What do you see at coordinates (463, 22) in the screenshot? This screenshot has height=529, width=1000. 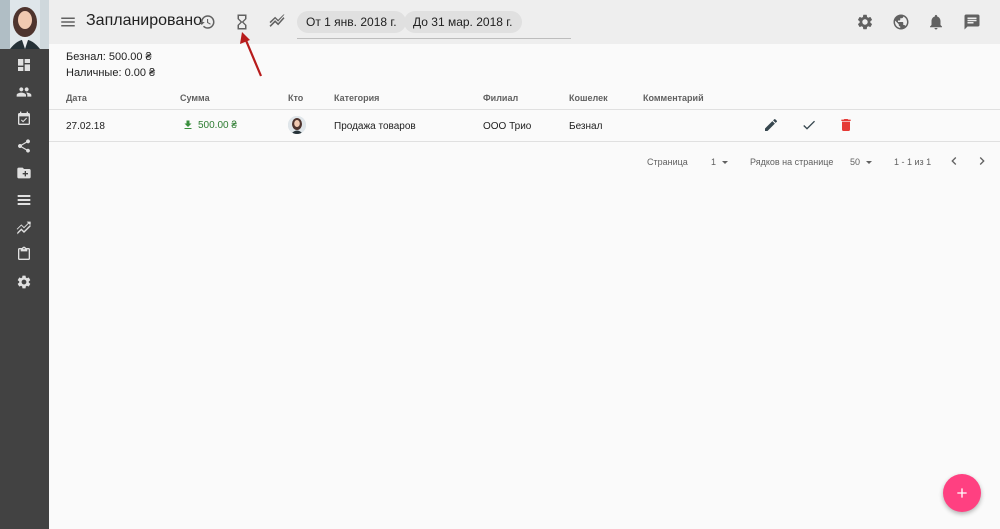 I see `date-to-chip: До 31 мар. 2018 г.` at bounding box center [463, 22].